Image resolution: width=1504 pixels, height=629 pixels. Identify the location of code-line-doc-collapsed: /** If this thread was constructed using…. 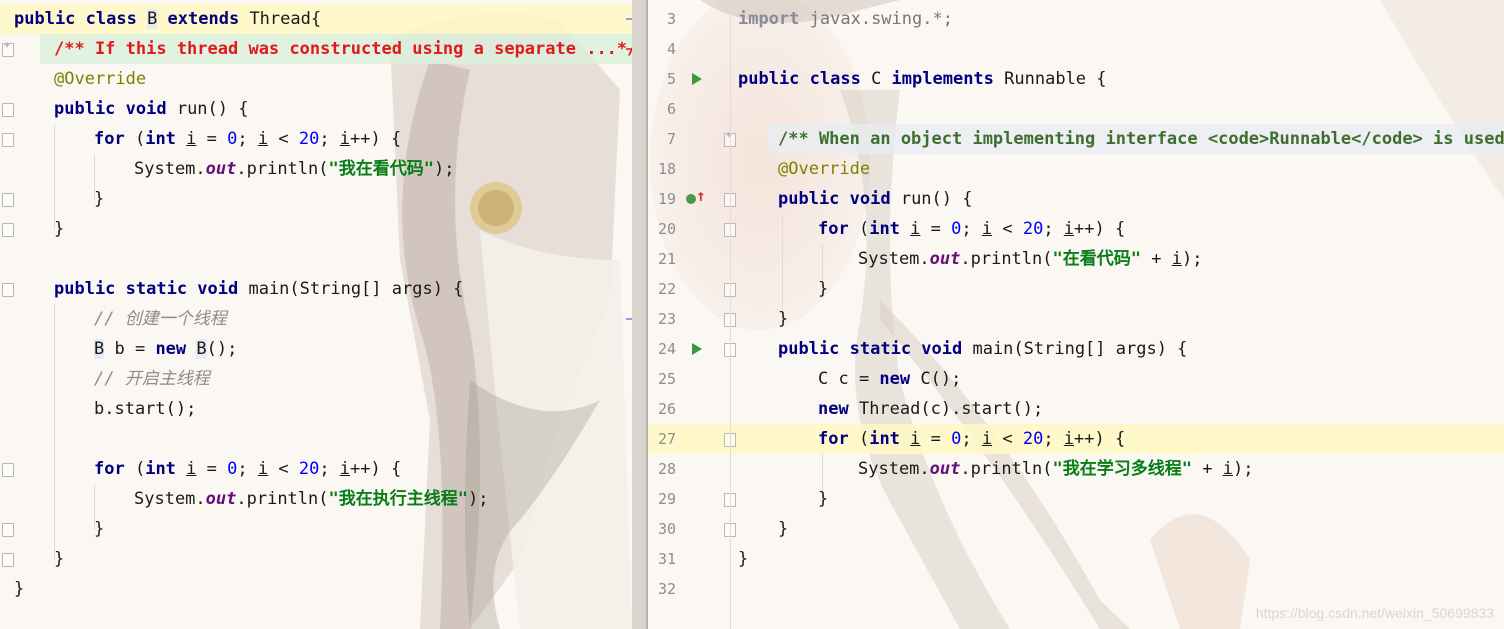
(343, 49).